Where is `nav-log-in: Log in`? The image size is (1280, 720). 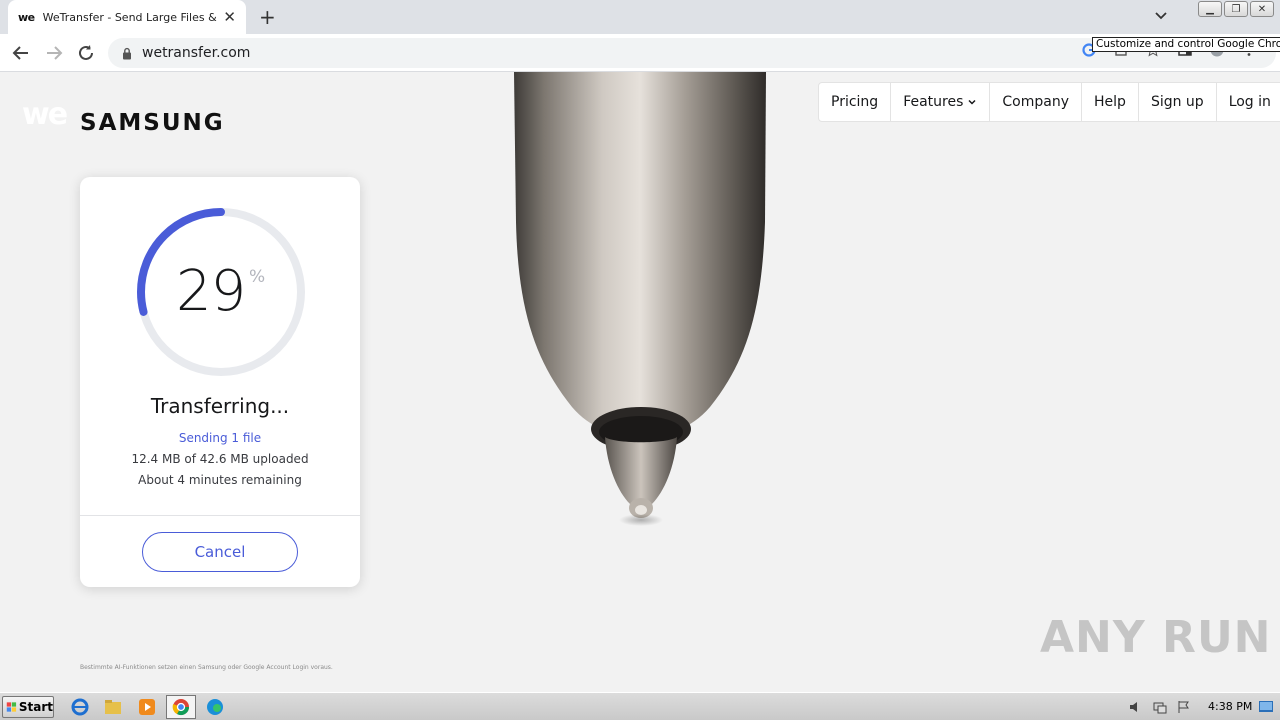 nav-log-in: Log in is located at coordinates (1248, 102).